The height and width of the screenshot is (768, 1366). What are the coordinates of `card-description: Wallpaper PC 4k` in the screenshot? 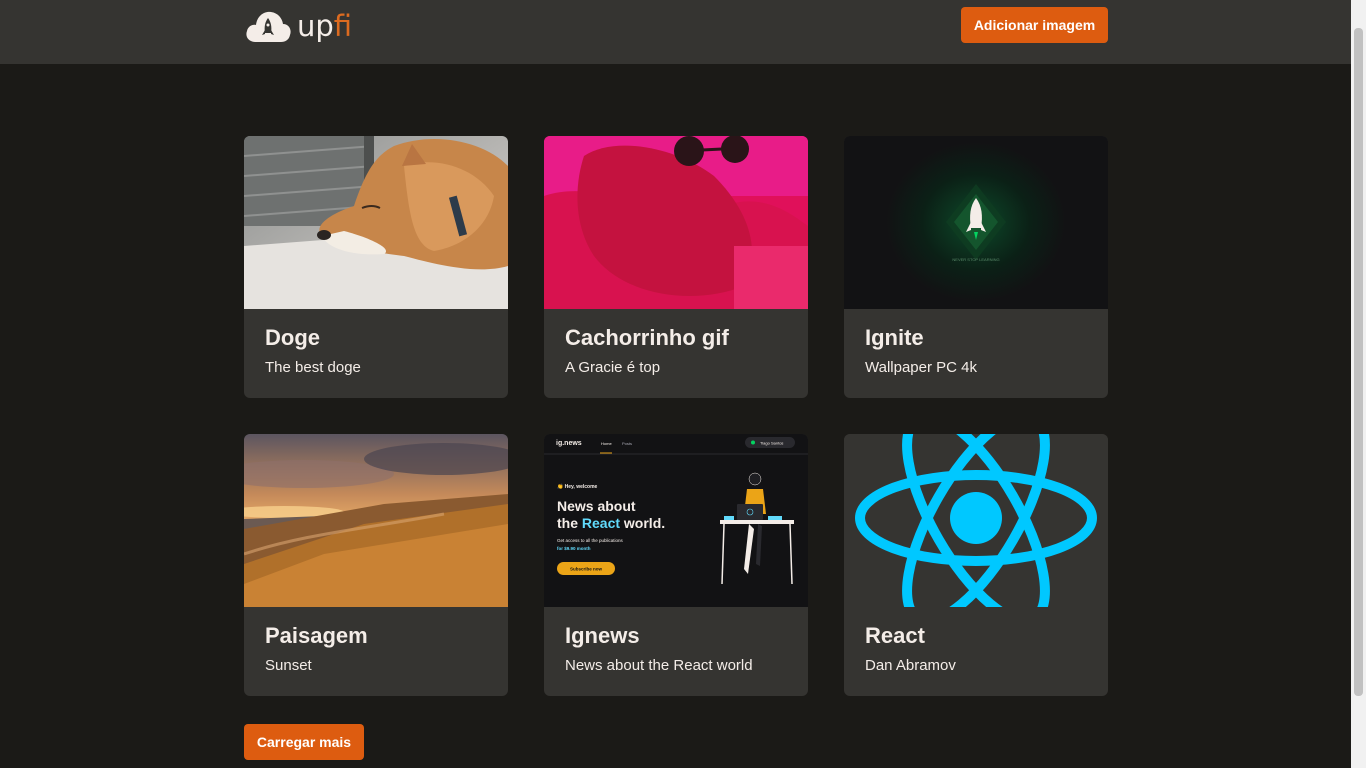 It's located at (921, 367).